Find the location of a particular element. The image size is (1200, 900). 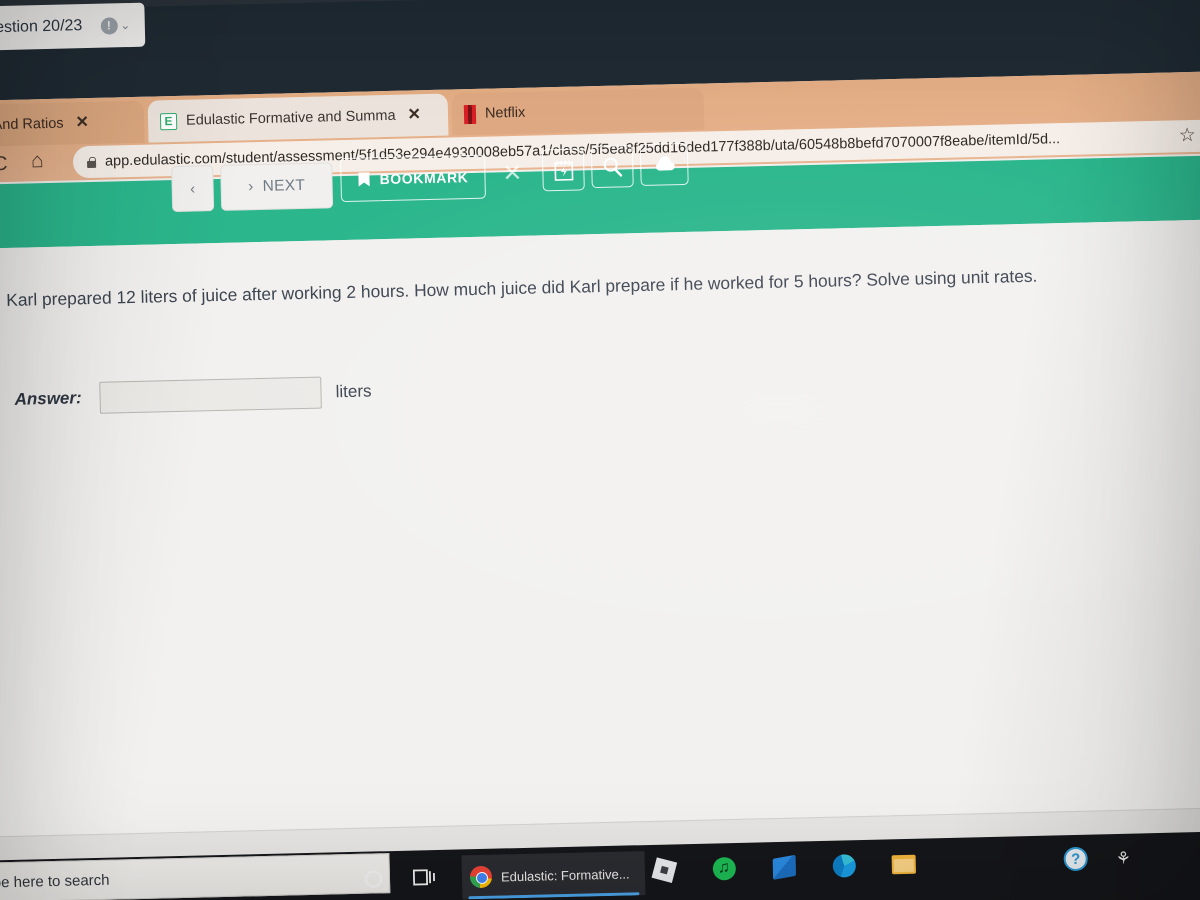

cortana-circle-icon is located at coordinates (373, 878).